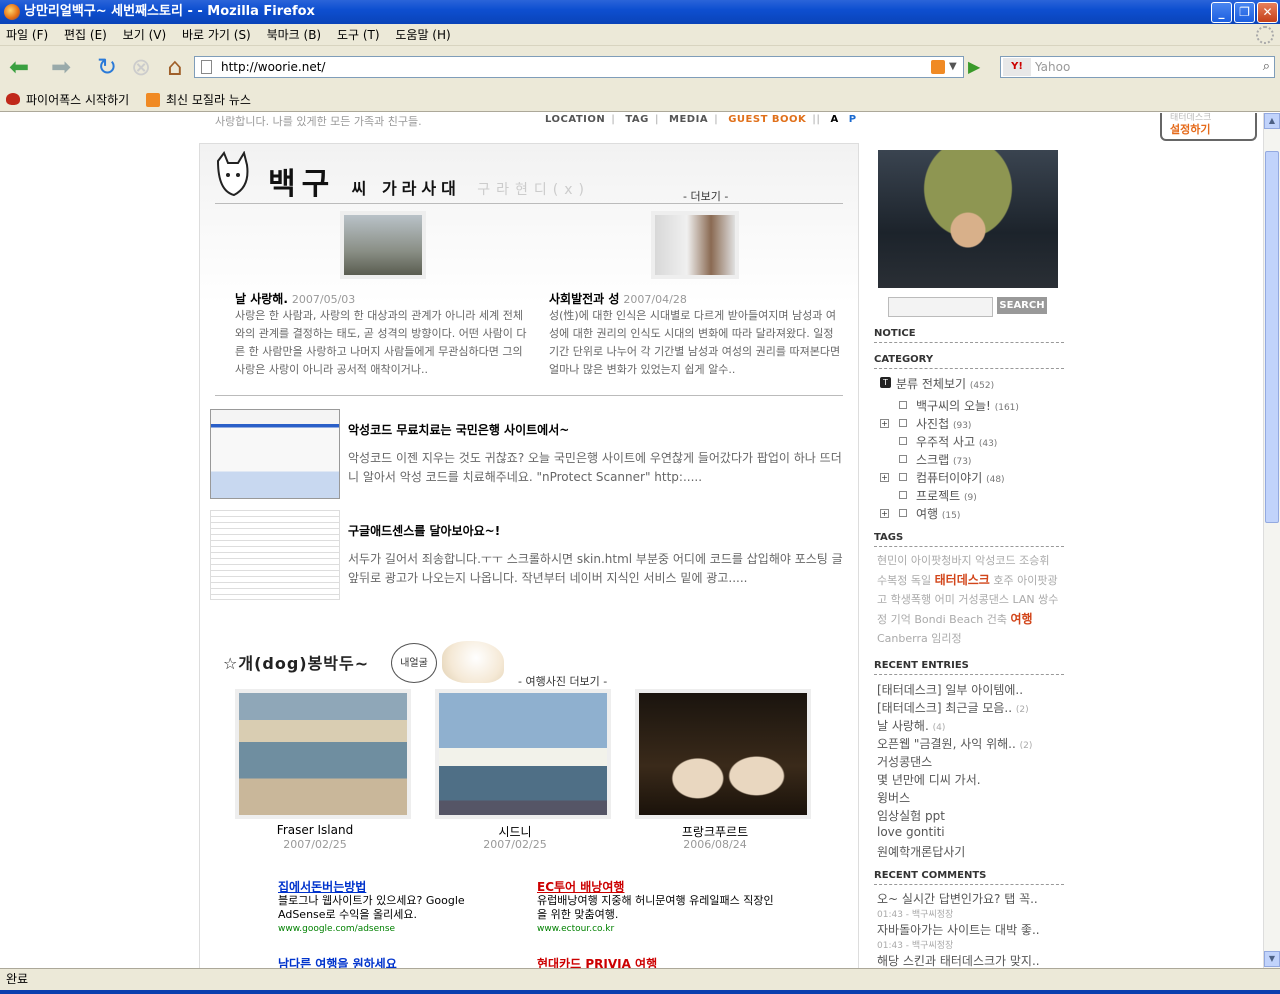 This screenshot has height=994, width=1280. What do you see at coordinates (956, 441) in the screenshot?
I see `category-item: 우주적 사고 (43)` at bounding box center [956, 441].